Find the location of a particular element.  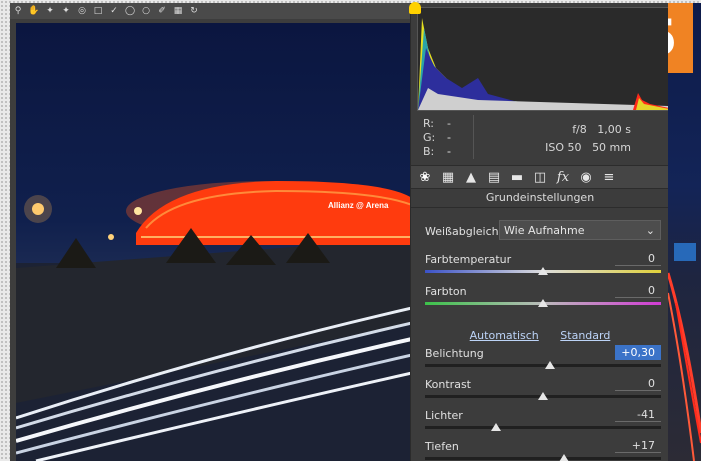

slider-tiefen: Tiefen +17 is located at coordinates (543, 449).